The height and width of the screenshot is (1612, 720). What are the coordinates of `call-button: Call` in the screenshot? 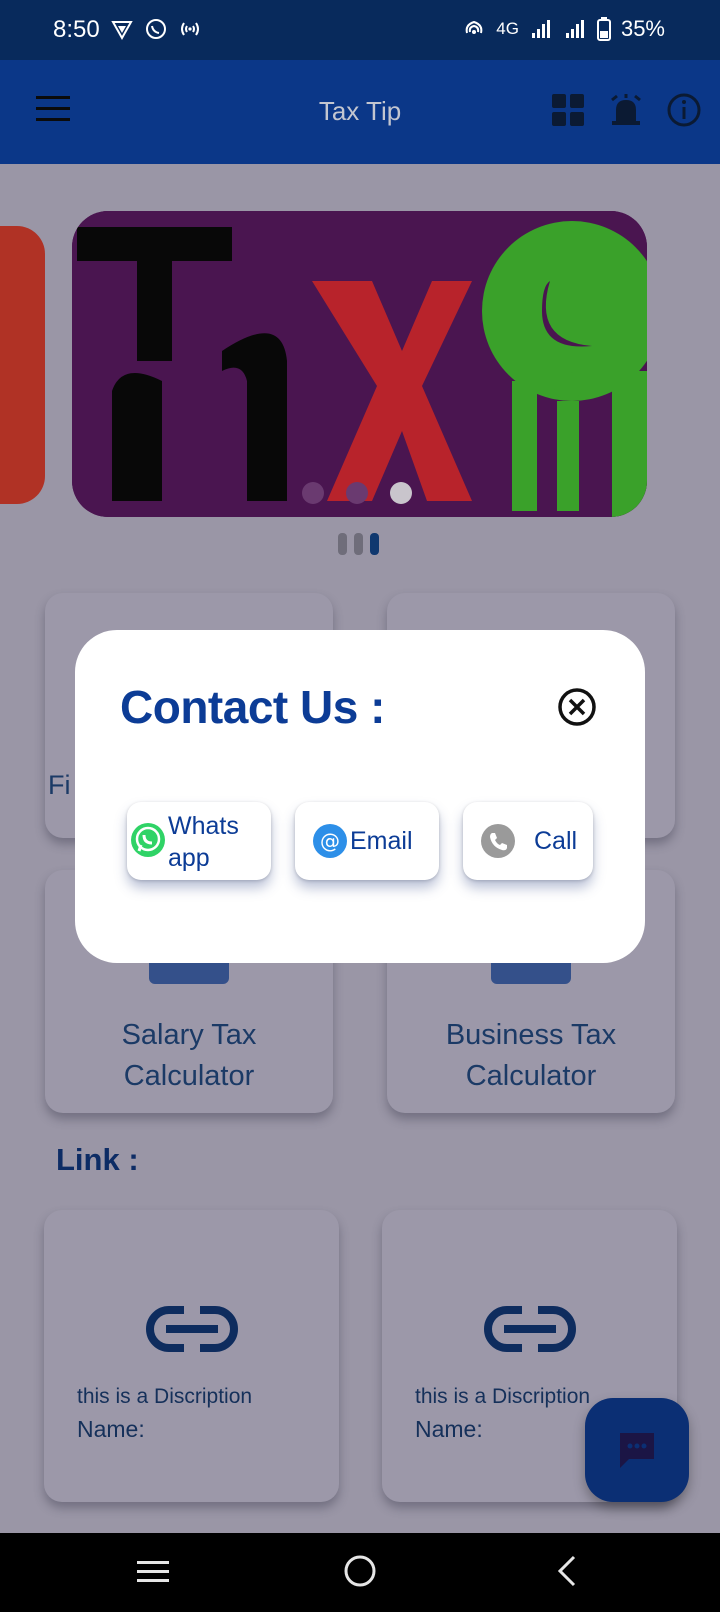 It's located at (528, 841).